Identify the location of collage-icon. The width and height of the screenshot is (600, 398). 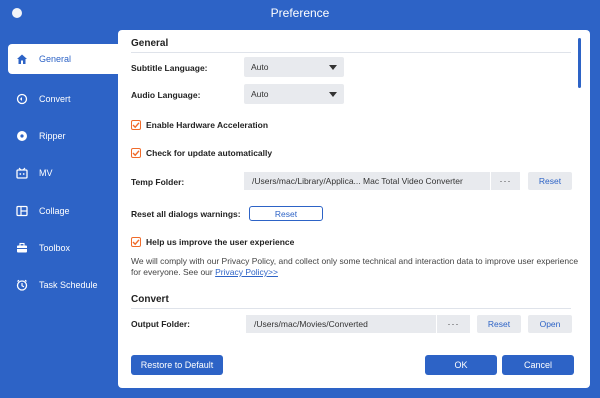
(22, 211).